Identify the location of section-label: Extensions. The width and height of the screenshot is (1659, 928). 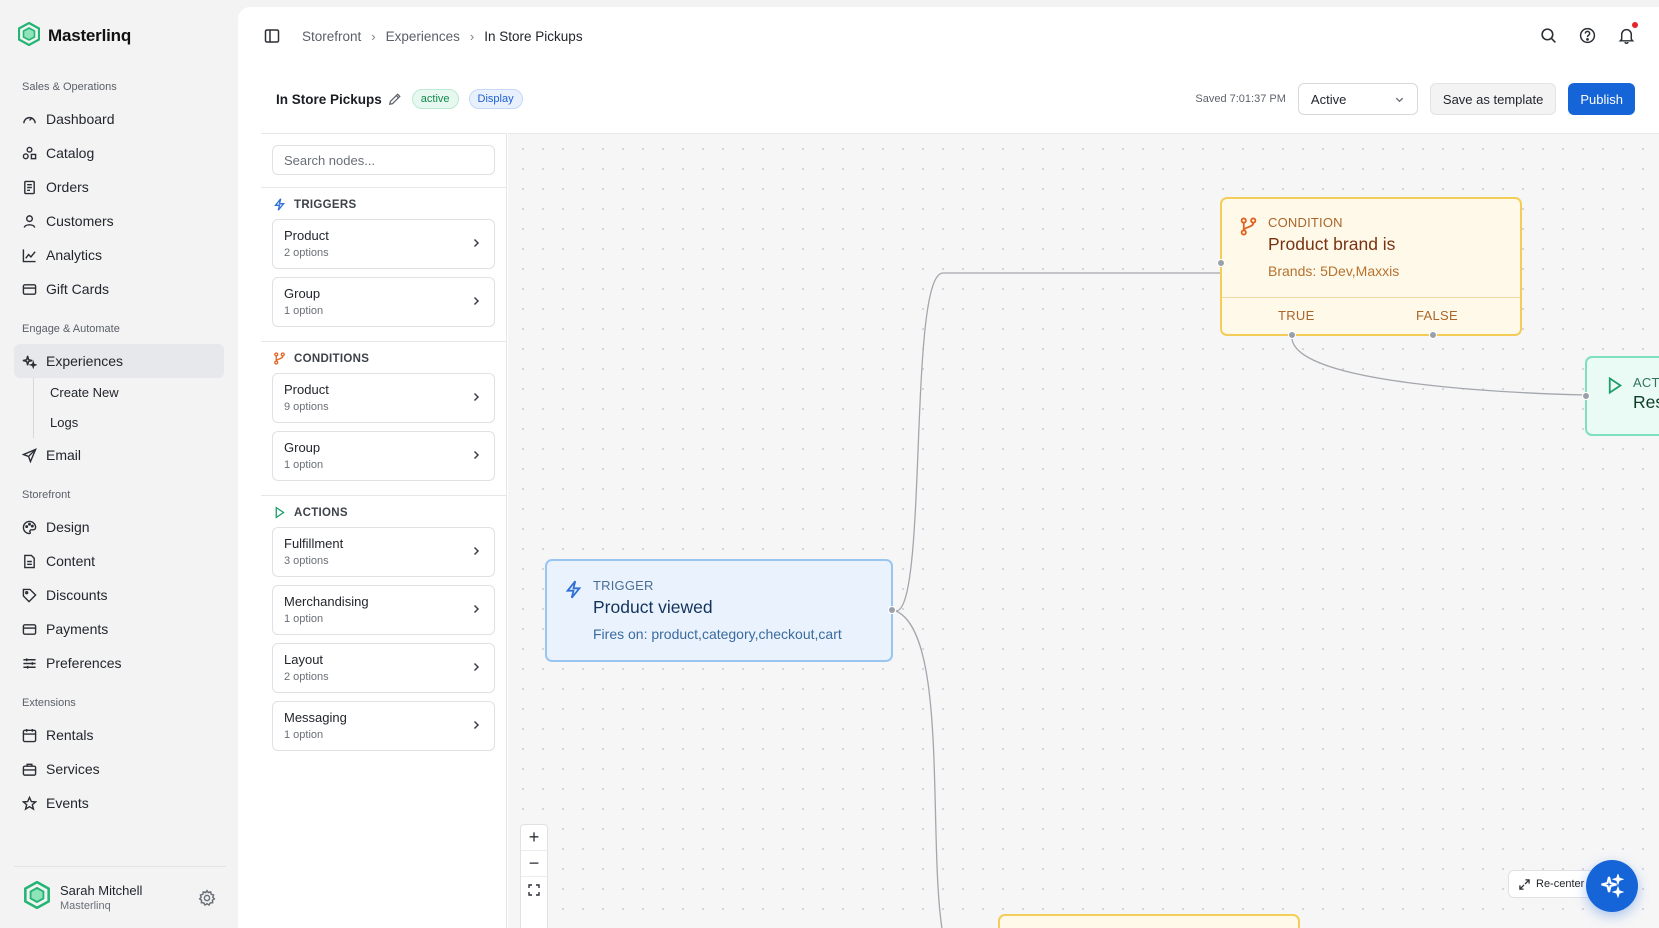
(49, 703).